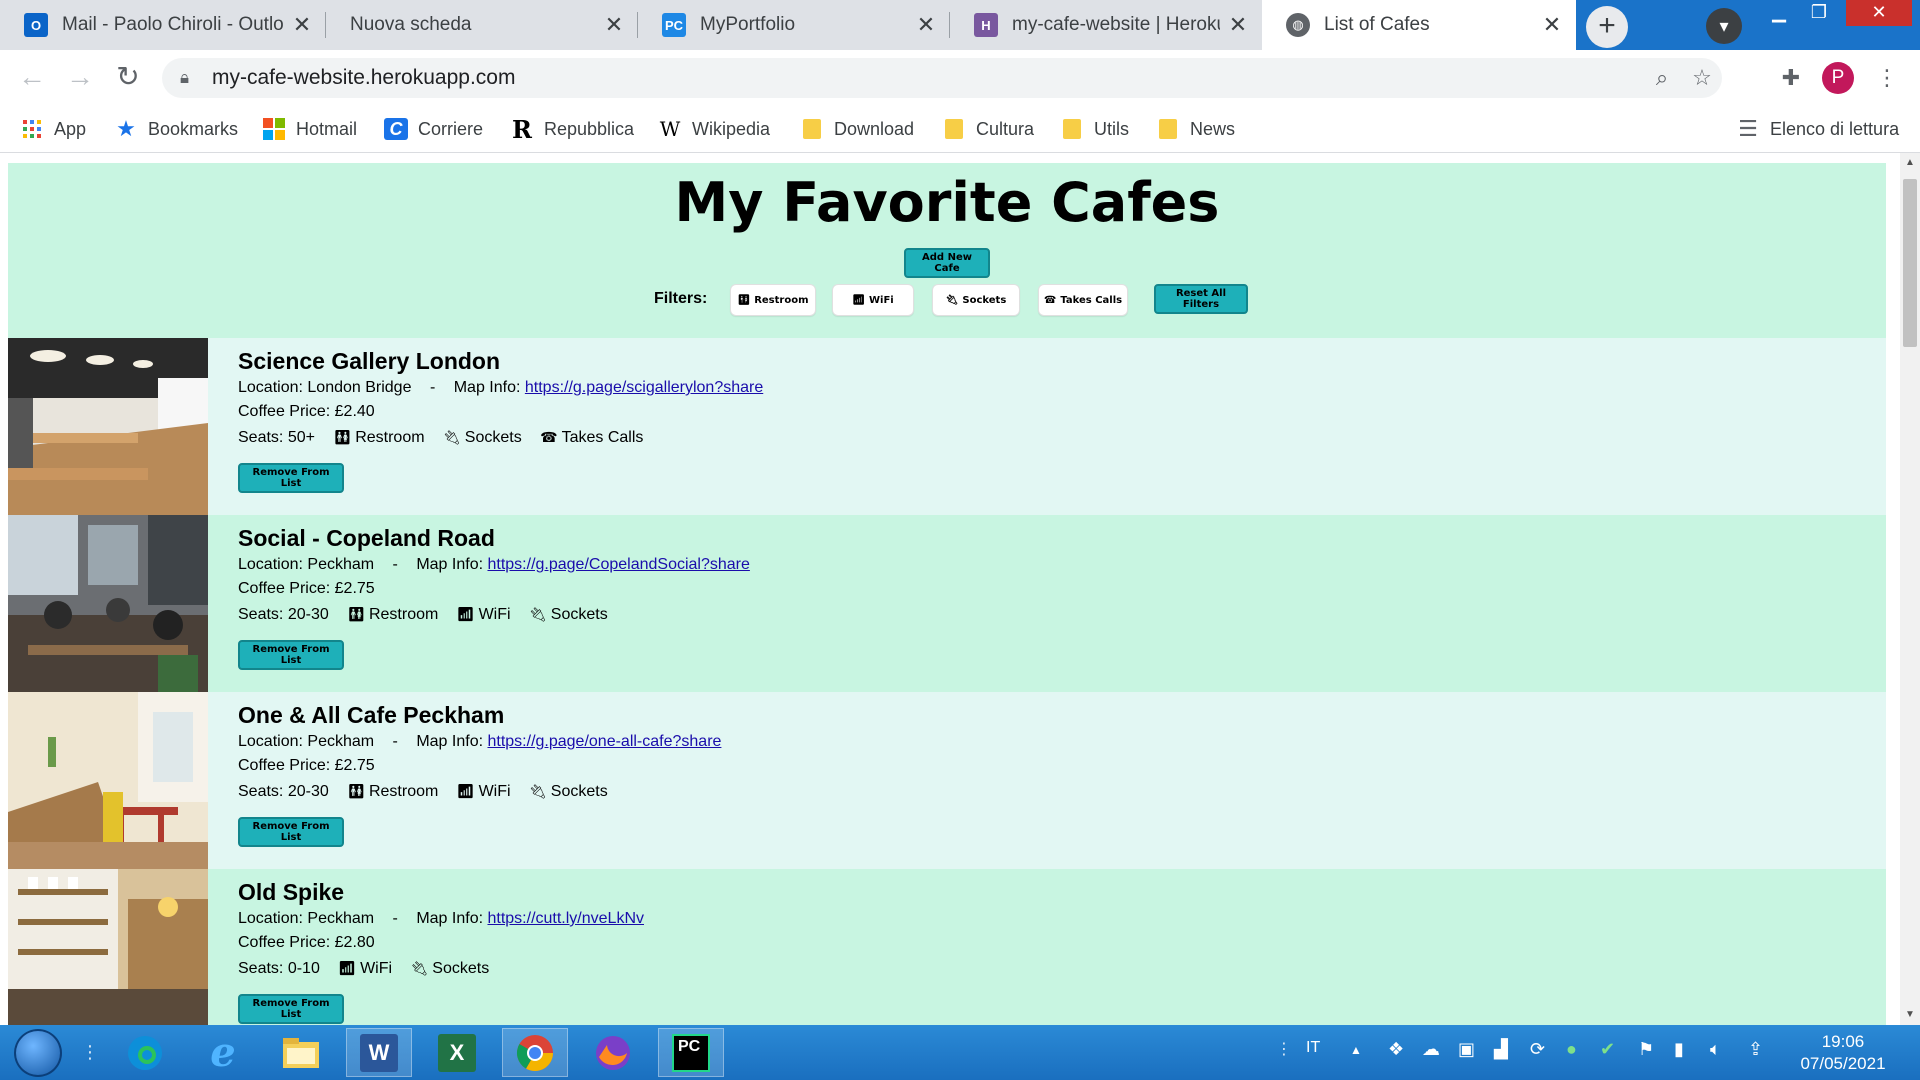  What do you see at coordinates (308, 614) in the screenshot?
I see `cafe-seats: 20-30` at bounding box center [308, 614].